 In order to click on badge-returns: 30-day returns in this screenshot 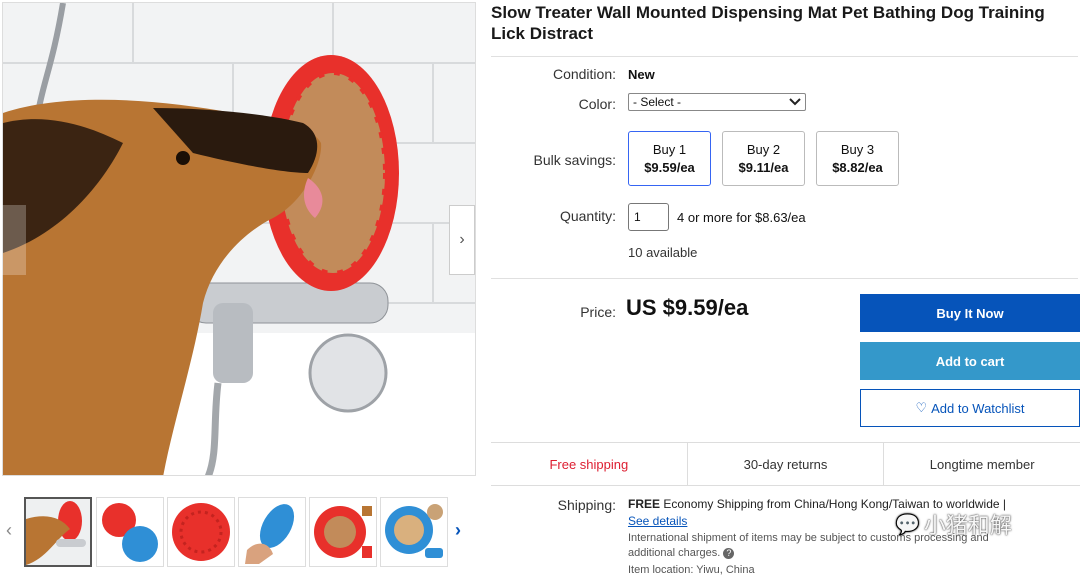, I will do `click(786, 464)`.